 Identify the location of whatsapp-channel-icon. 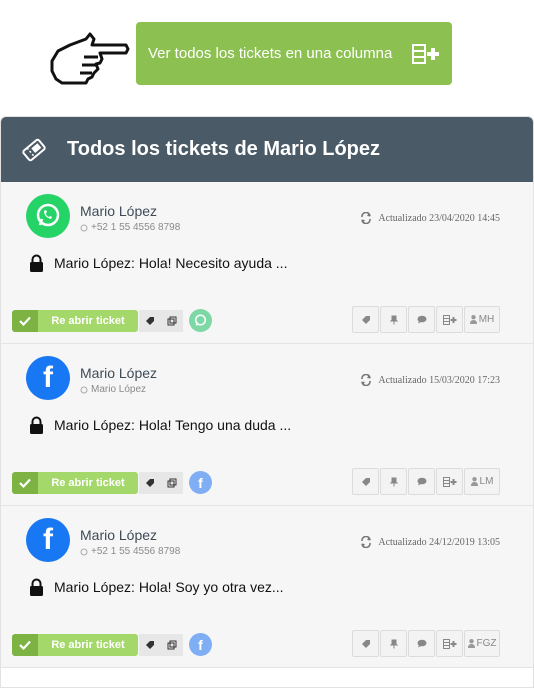
(200, 320).